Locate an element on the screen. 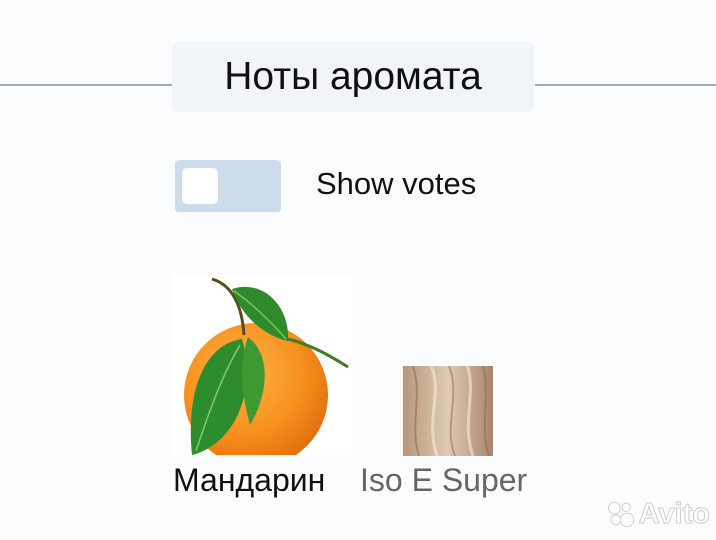 Image resolution: width=716 pixels, height=540 pixels. section-divider-left is located at coordinates (86, 85).